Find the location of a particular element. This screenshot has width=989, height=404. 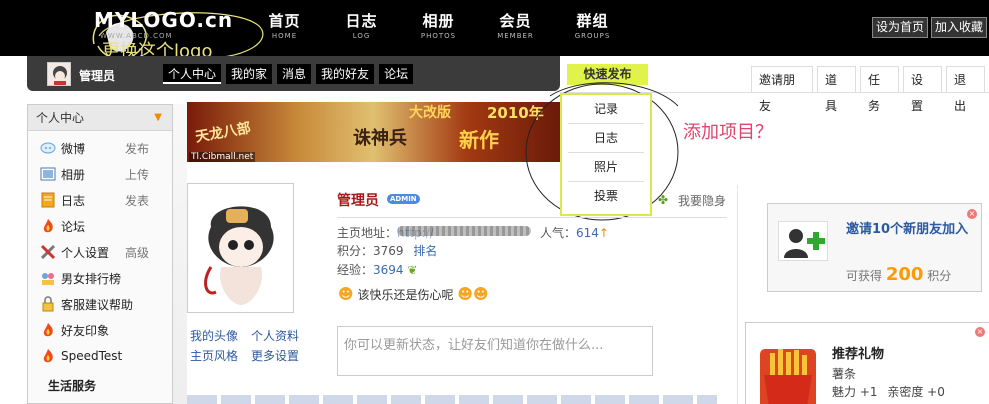

sidebar-item-label: 个人设置 is located at coordinates (85, 252).